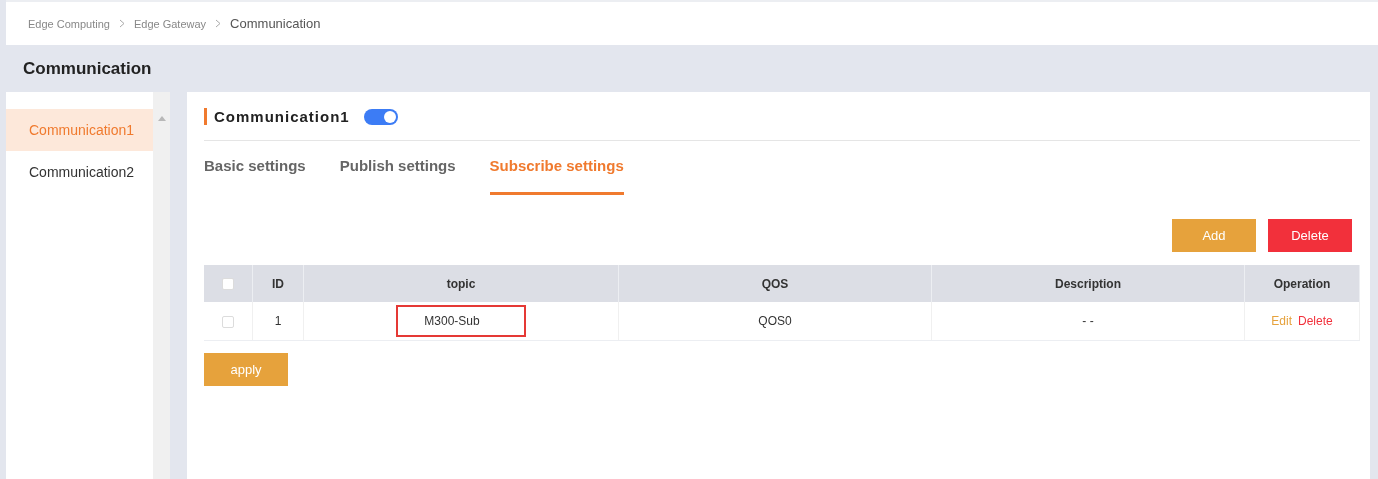  I want to click on breadcrumb-link: Edge Computing, so click(69, 23).